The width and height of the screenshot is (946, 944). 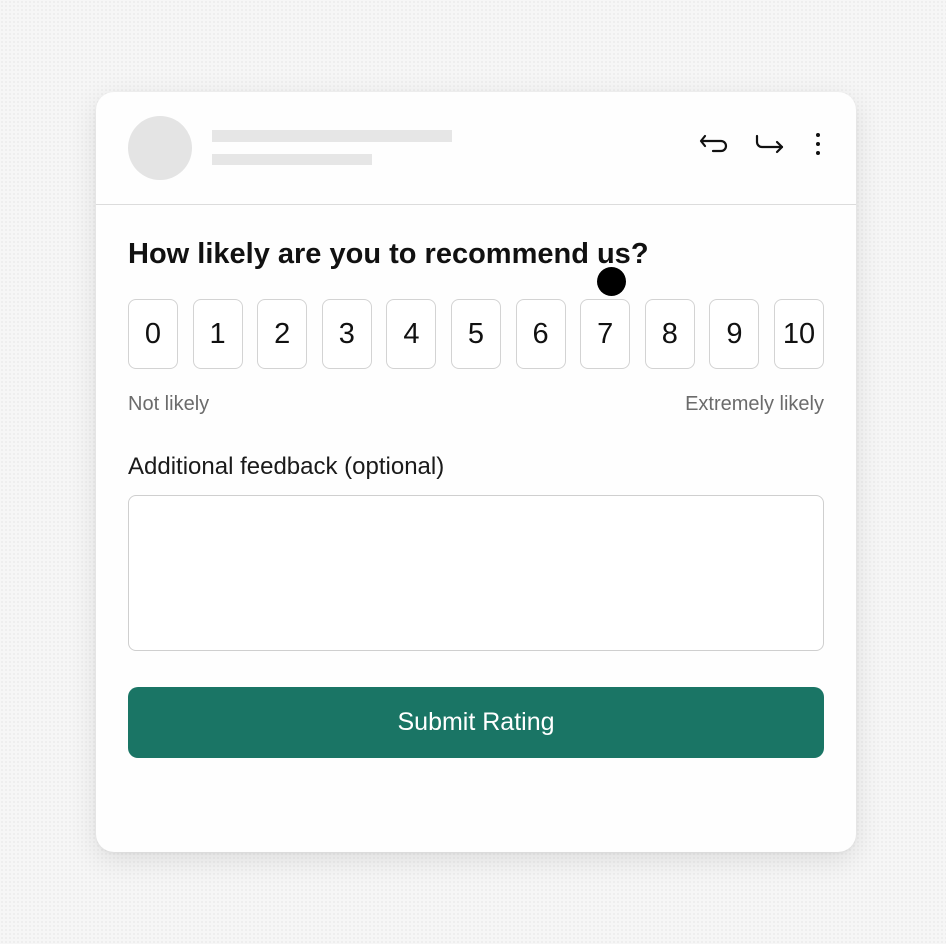 What do you see at coordinates (734, 334) in the screenshot?
I see `rating-option-9: 9` at bounding box center [734, 334].